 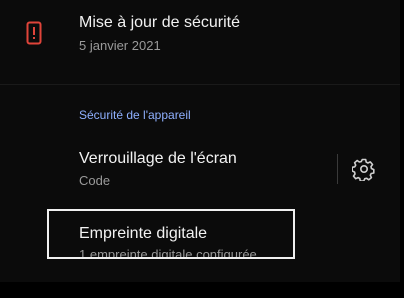 What do you see at coordinates (135, 115) in the screenshot?
I see `section-header: Sécurité de l'appareil` at bounding box center [135, 115].